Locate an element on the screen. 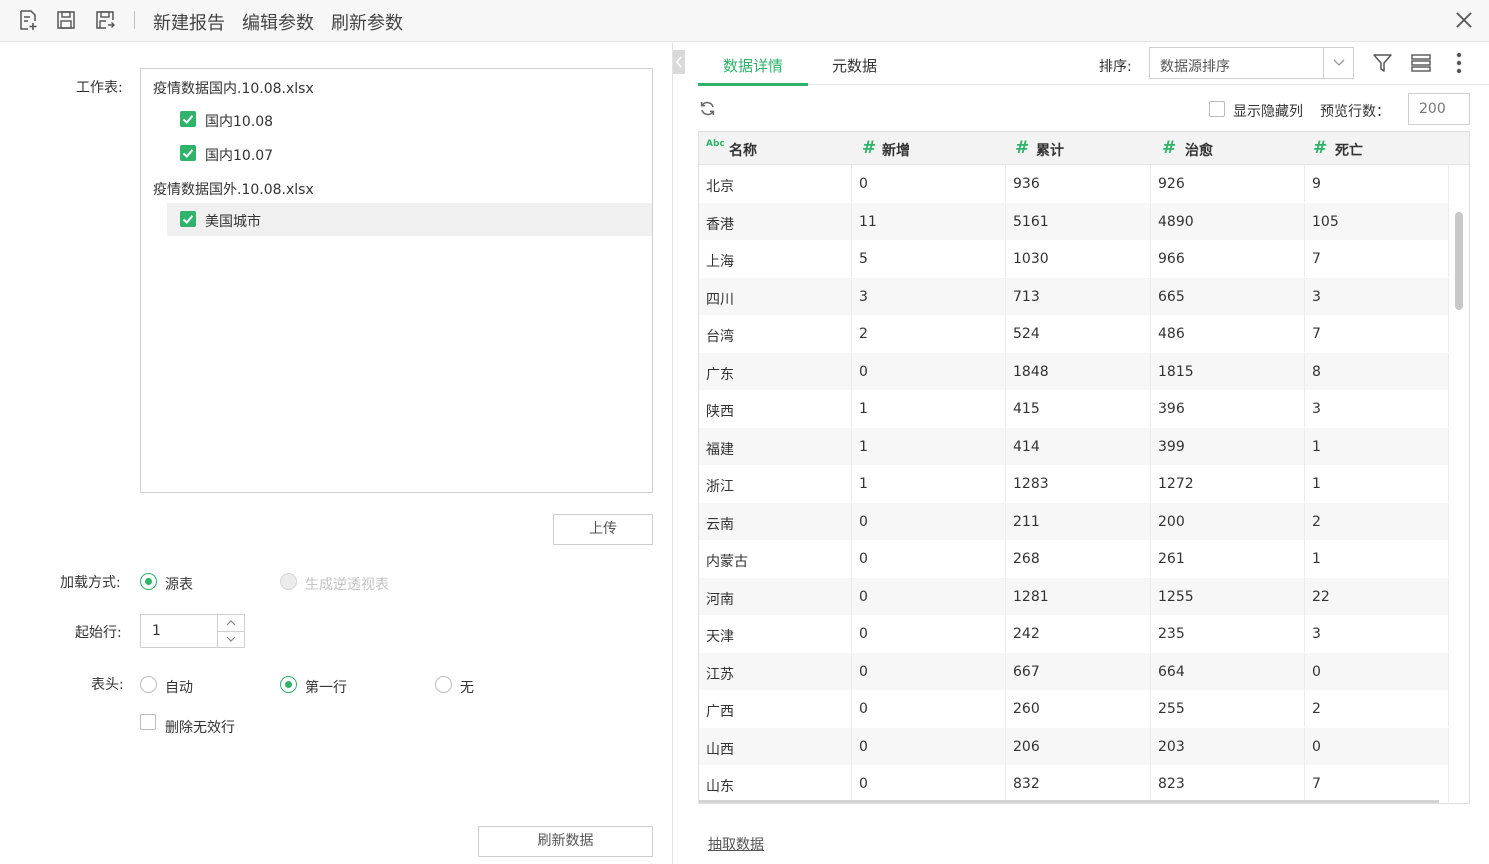  column-header: # 累计 is located at coordinates (1078, 148).